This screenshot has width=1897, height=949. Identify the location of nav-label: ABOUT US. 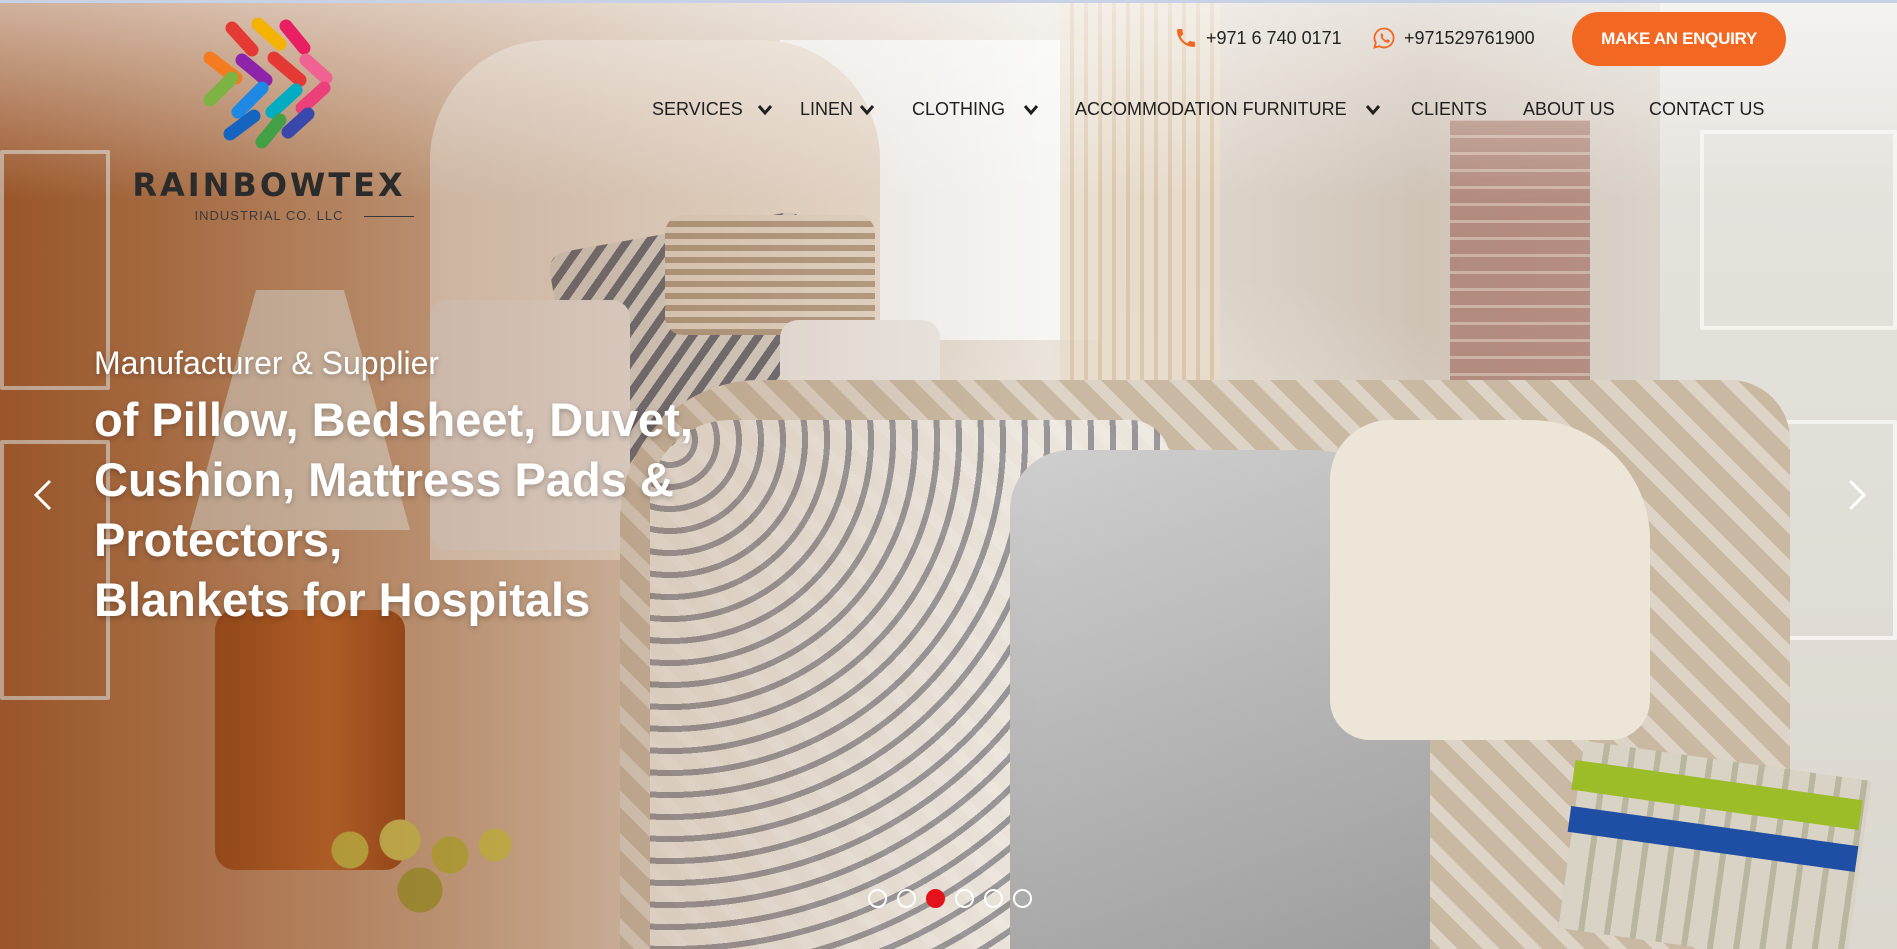
(1569, 109).